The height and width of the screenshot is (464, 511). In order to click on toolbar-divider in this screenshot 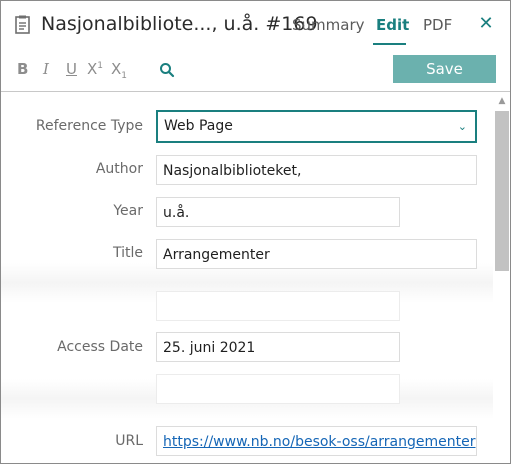, I will do `click(255, 91)`.